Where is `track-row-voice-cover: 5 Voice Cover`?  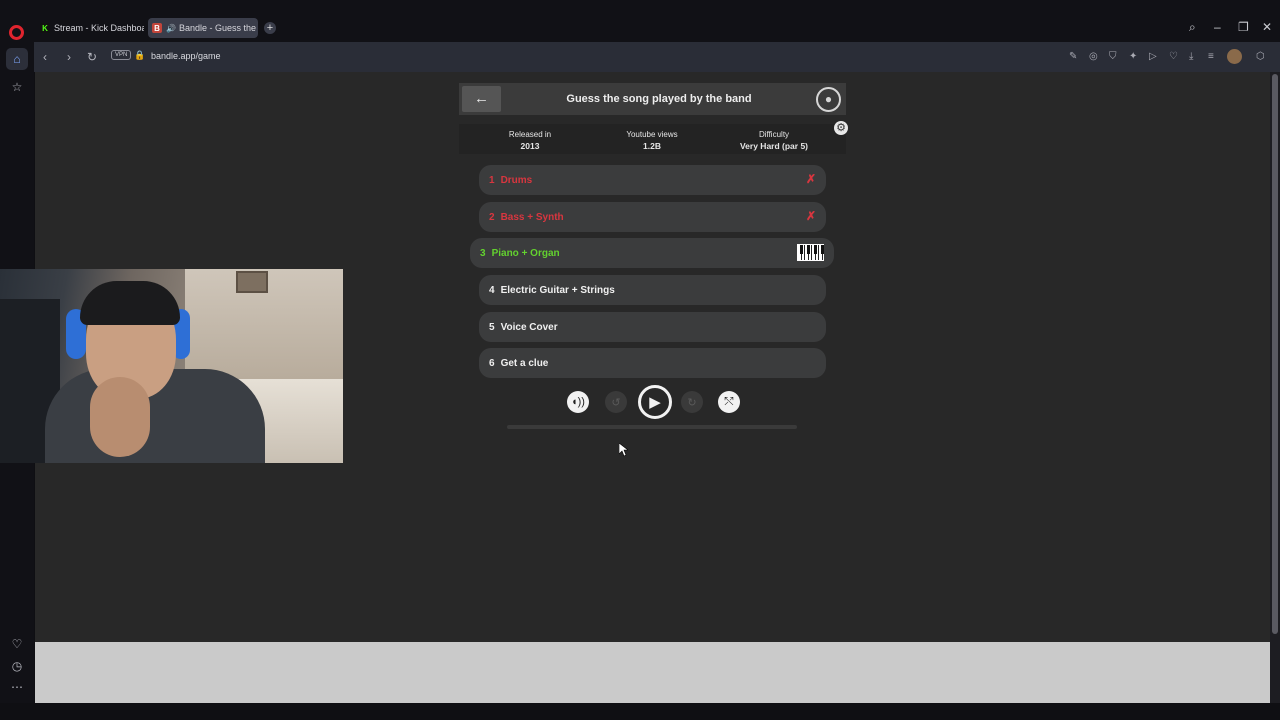
track-row-voice-cover: 5 Voice Cover is located at coordinates (652, 327).